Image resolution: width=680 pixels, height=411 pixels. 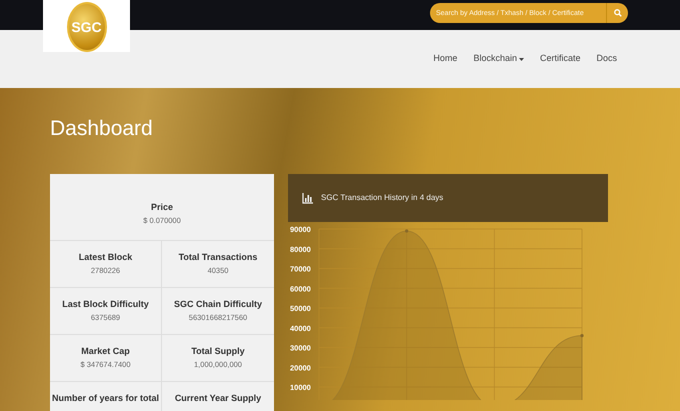 What do you see at coordinates (445, 59) in the screenshot?
I see `nav-link: Home` at bounding box center [445, 59].